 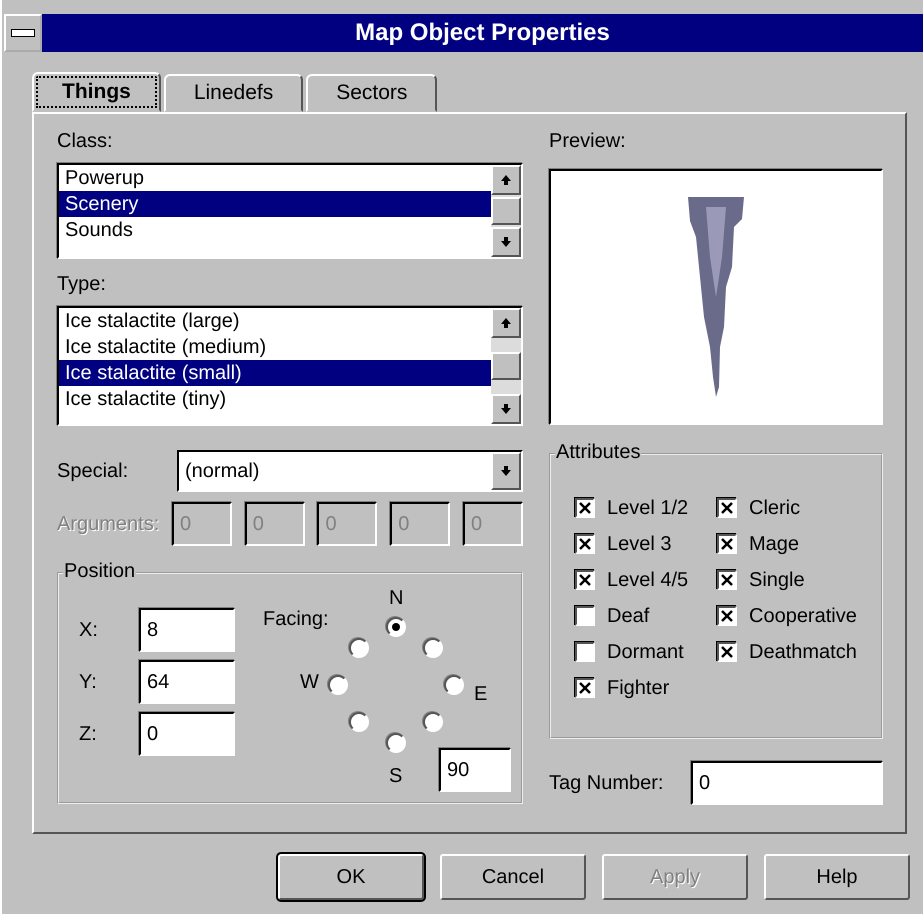 I want to click on tab: Sectors, so click(x=372, y=93).